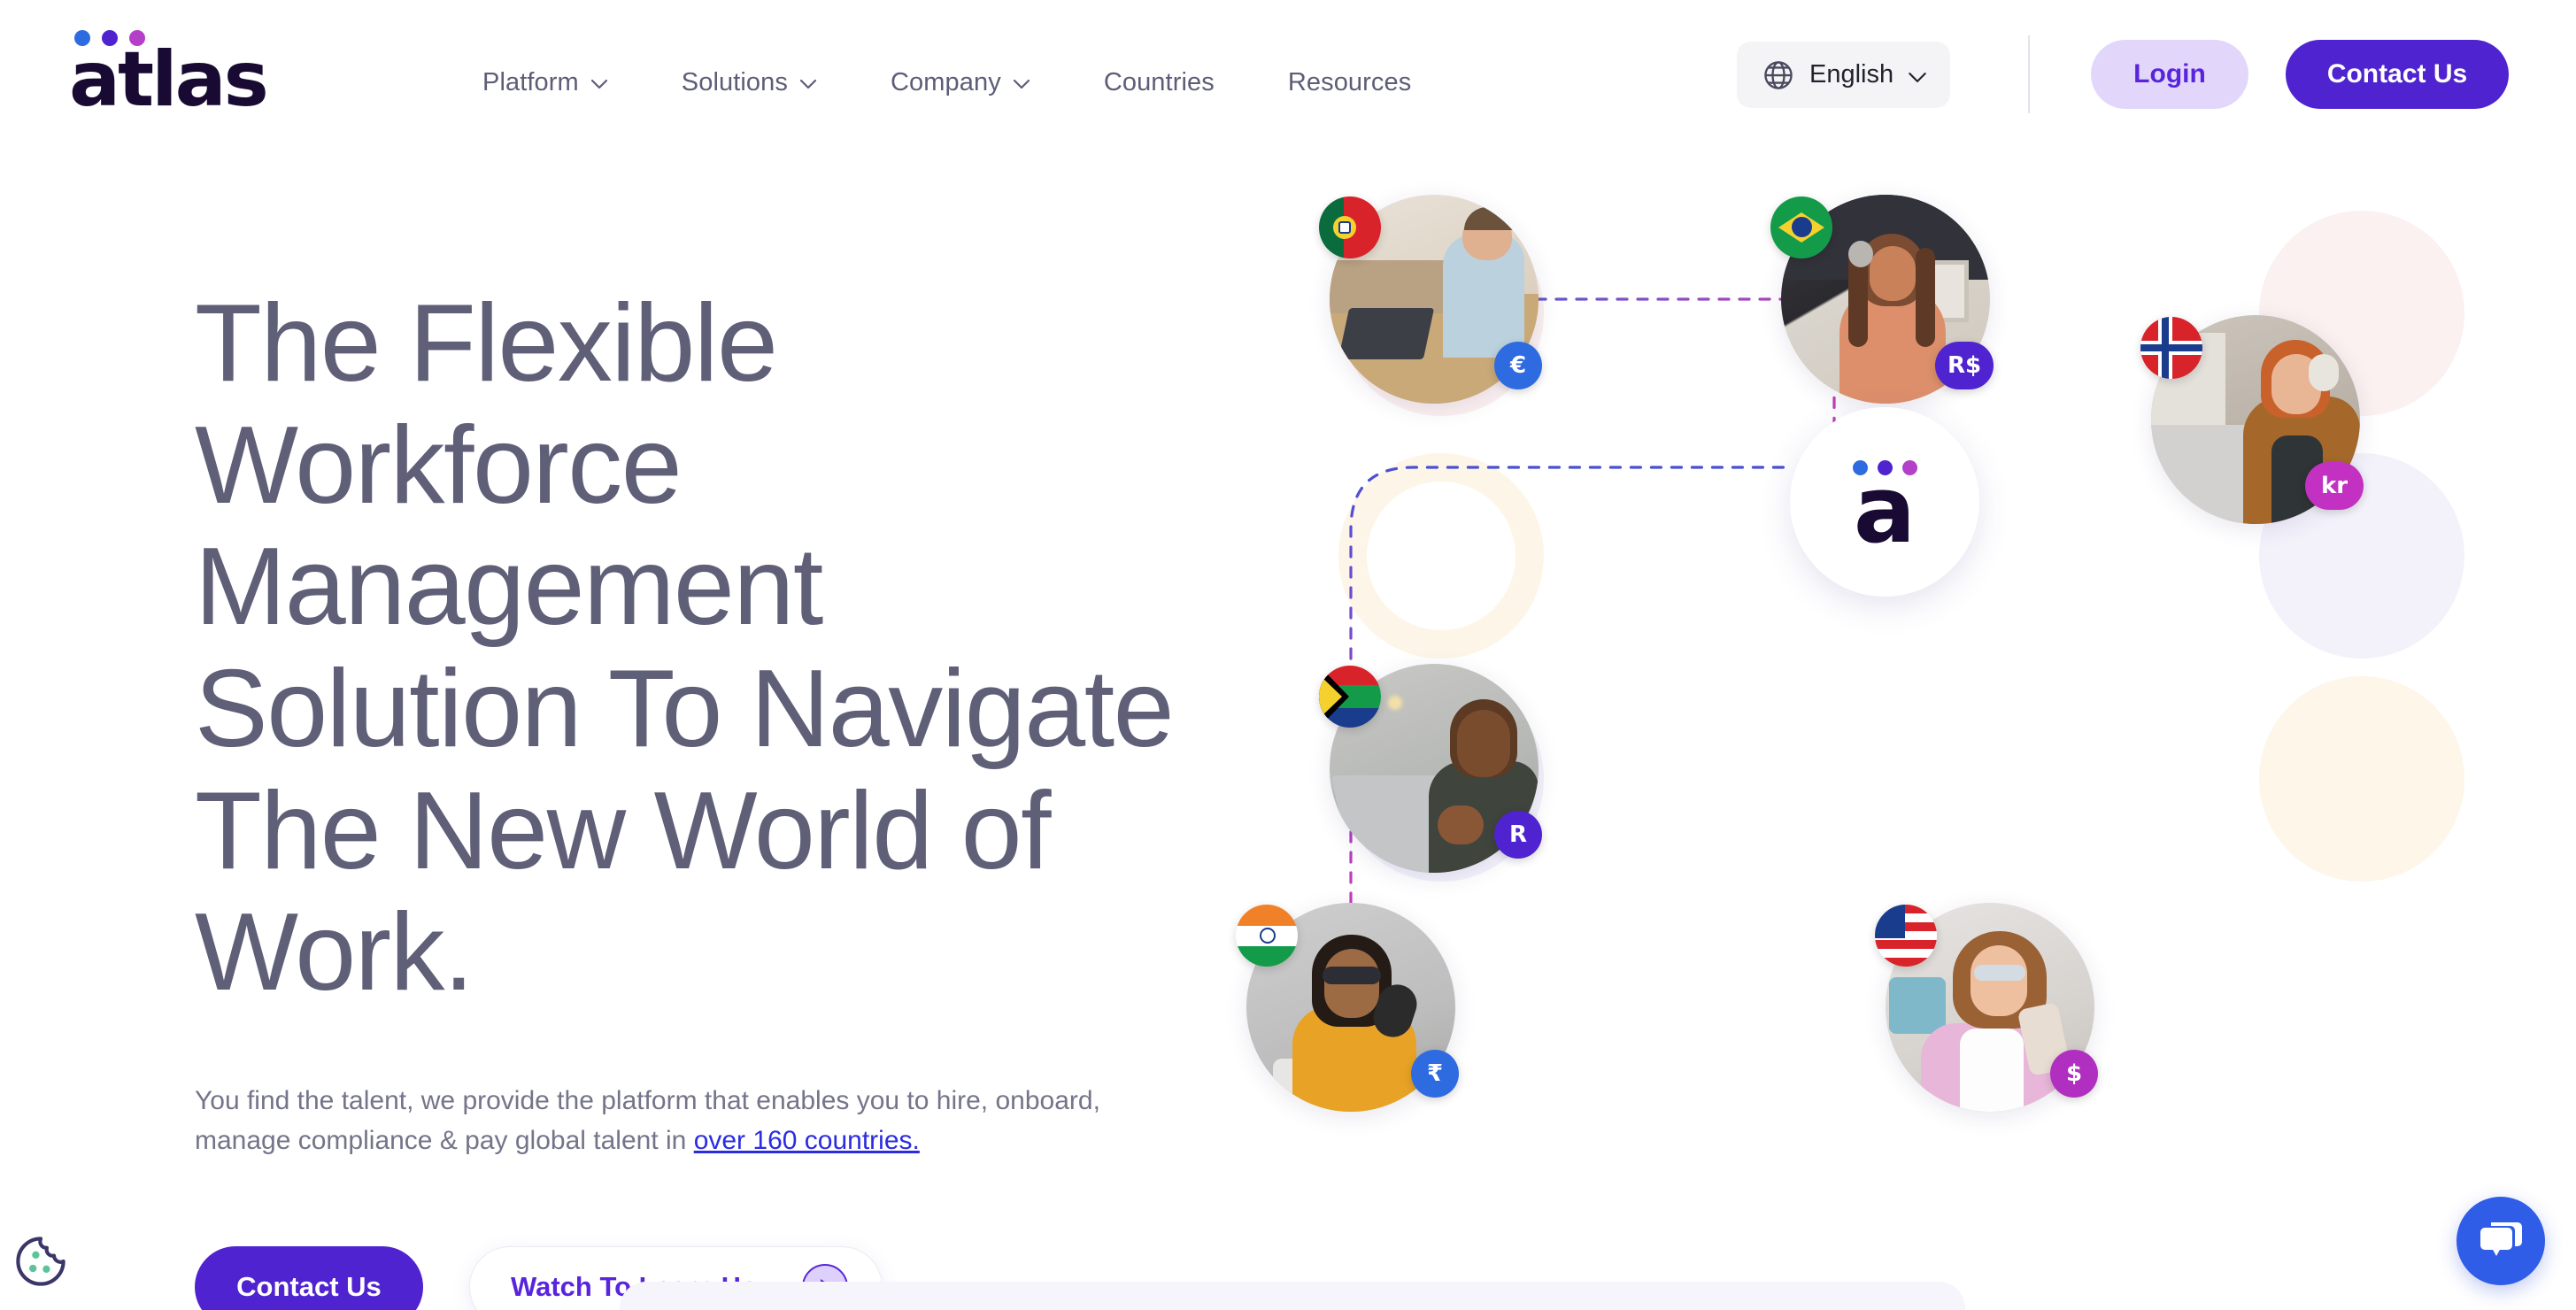  Describe the element at coordinates (40, 1261) in the screenshot. I see `cookie-consent-icon` at that location.